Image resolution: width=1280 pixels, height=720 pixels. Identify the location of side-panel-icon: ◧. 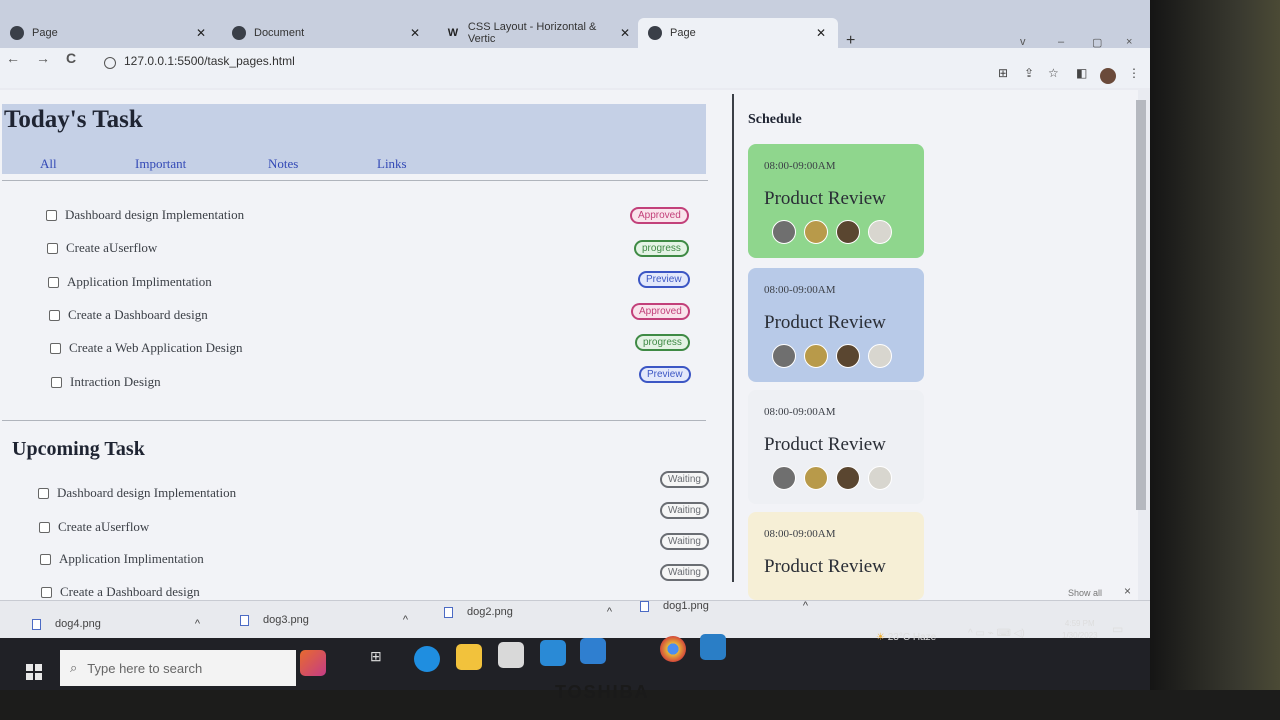
(1081, 73).